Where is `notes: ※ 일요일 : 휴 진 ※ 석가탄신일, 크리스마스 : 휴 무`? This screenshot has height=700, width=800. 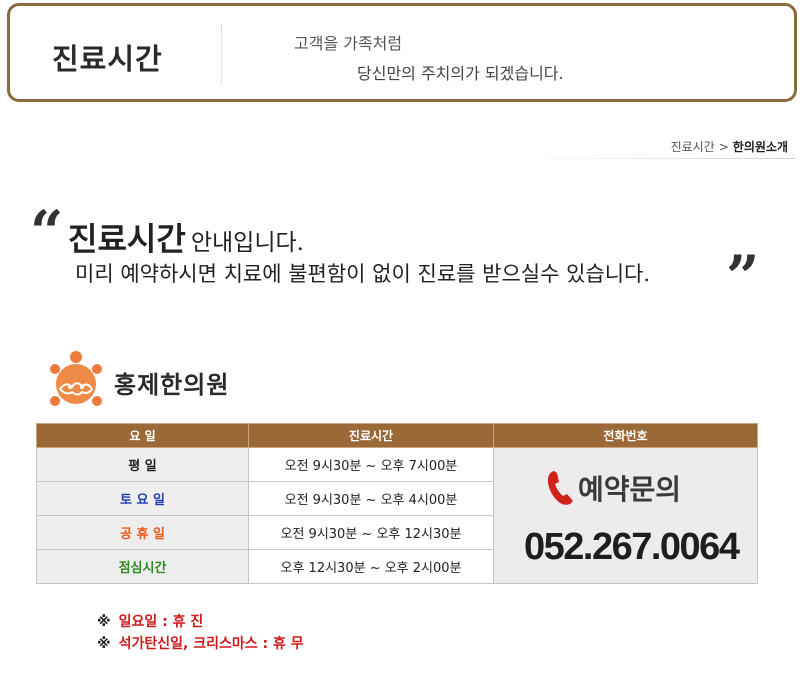
notes: ※ 일요일 : 휴 진 ※ 석가탄신일, 크리스마스 : 휴 무 is located at coordinates (200, 633).